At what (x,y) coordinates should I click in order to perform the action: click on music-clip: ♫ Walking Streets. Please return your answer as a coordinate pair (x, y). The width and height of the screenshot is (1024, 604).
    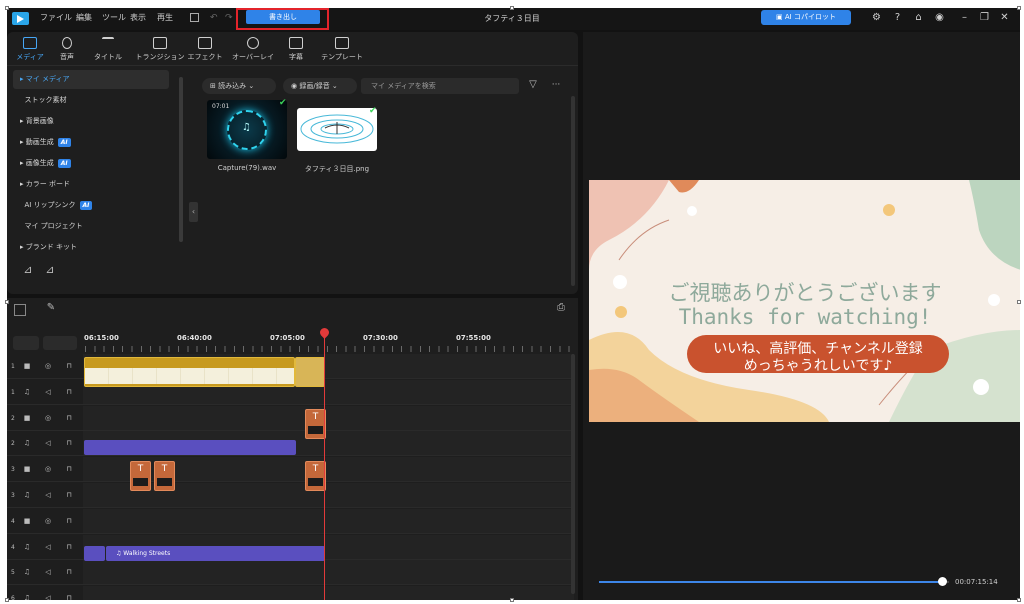
    Looking at the image, I should click on (215, 553).